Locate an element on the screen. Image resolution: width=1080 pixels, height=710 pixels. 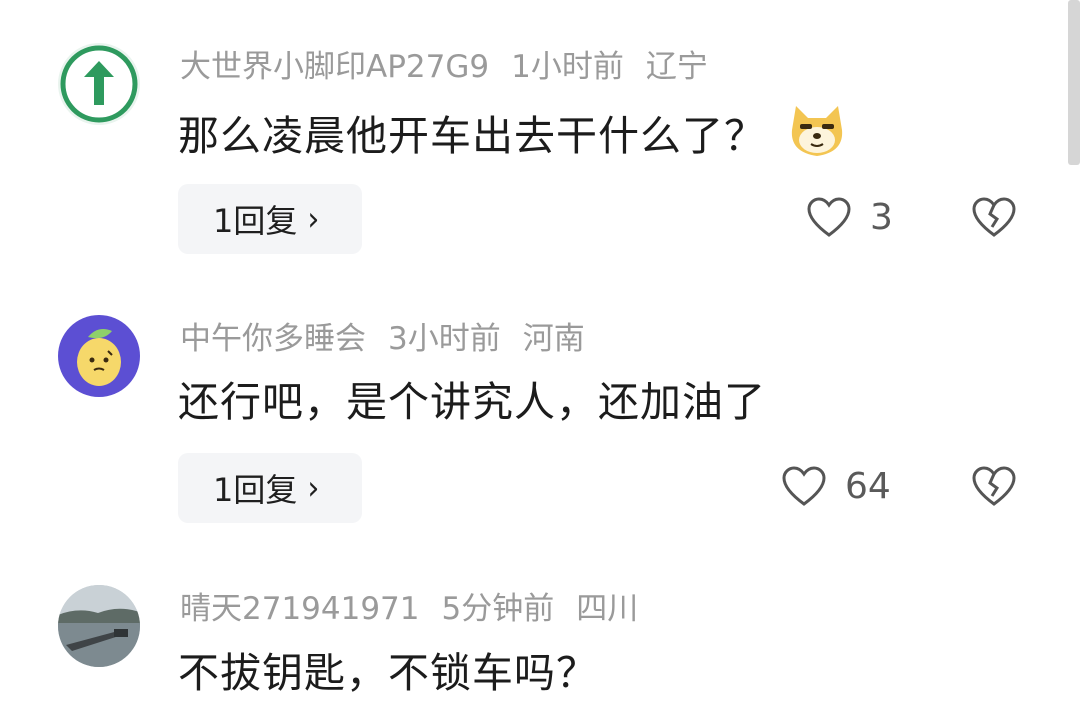
lemon-avatar-icon is located at coordinates (99, 357).